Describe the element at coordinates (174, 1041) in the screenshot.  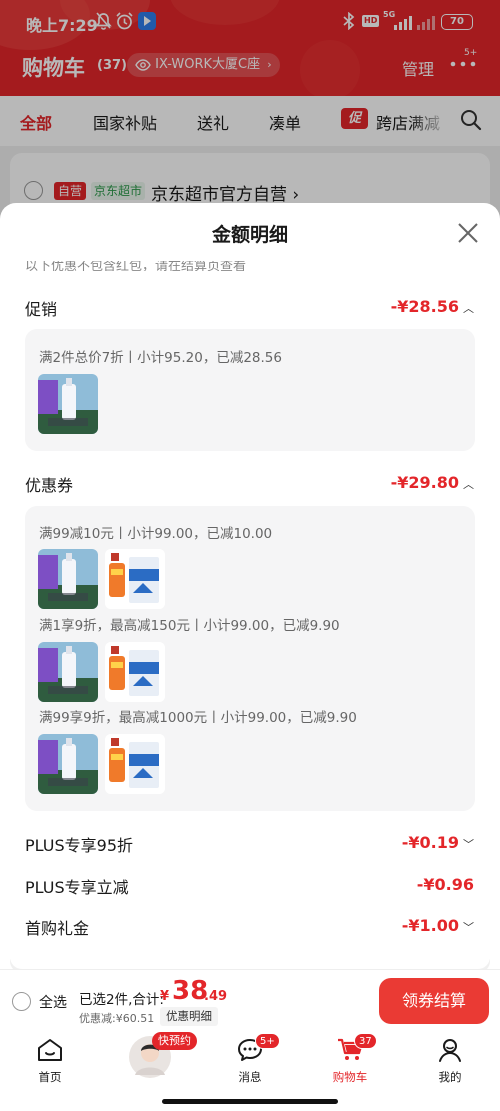
I see `reserve-badge: 快预约` at that location.